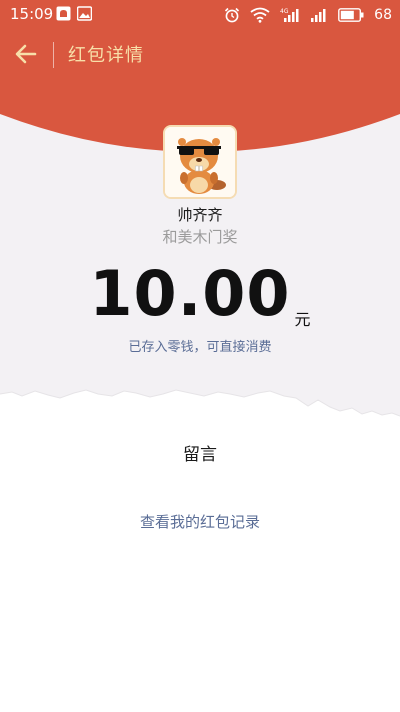 The image size is (400, 712). I want to click on amount-row: 10.00 元, so click(200, 294).